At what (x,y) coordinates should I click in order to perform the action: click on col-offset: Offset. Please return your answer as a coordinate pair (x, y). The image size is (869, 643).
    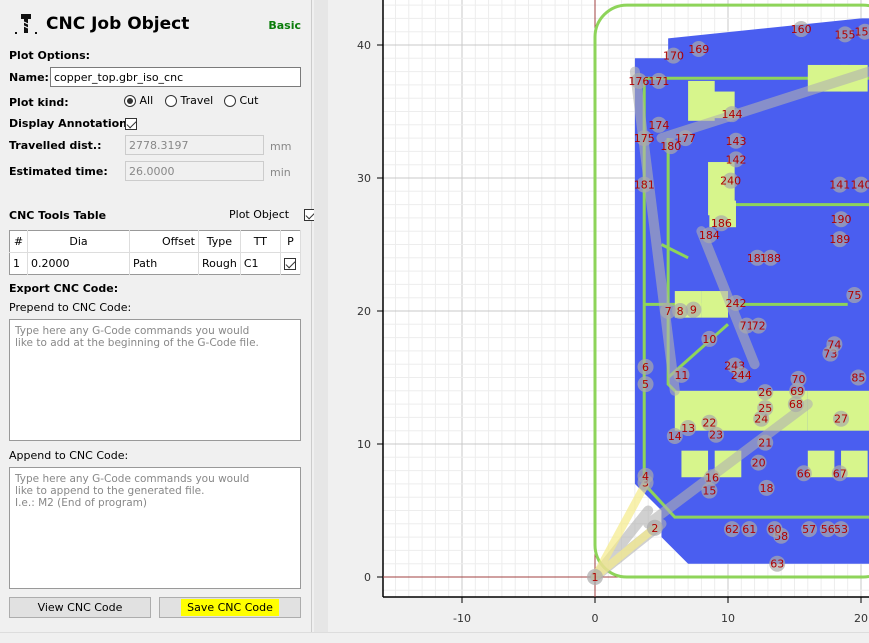
    Looking at the image, I should click on (164, 241).